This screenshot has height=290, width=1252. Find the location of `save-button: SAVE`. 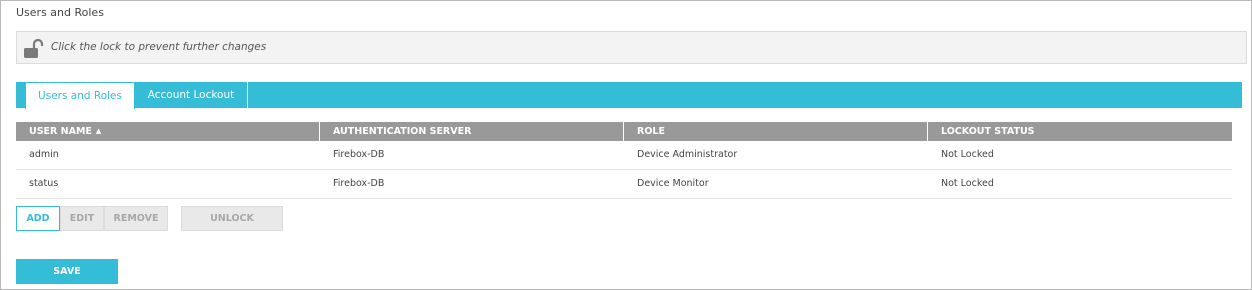

save-button: SAVE is located at coordinates (67, 271).